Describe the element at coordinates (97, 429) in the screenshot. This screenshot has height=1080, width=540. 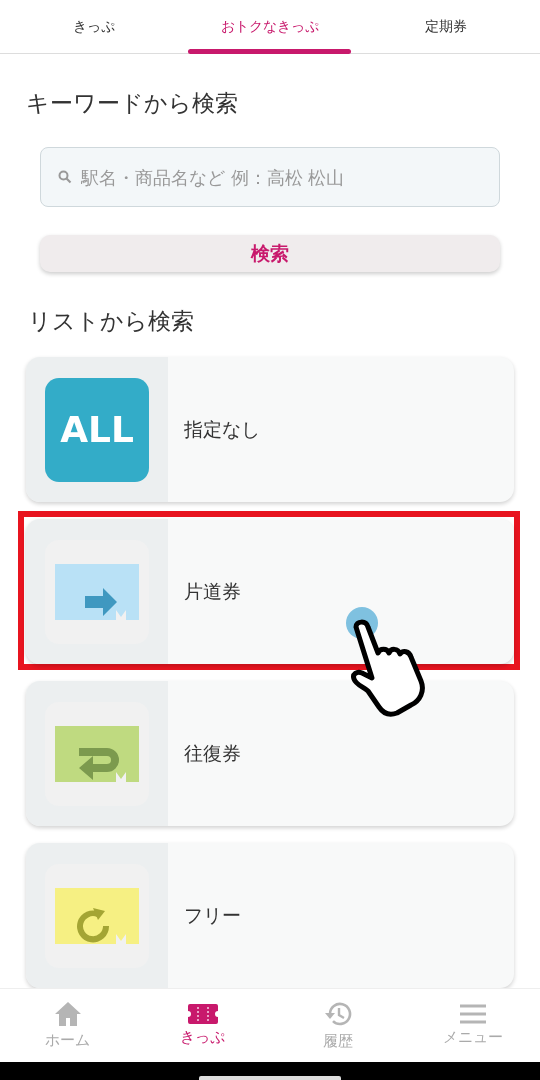
I see `all-badge: ALL` at that location.